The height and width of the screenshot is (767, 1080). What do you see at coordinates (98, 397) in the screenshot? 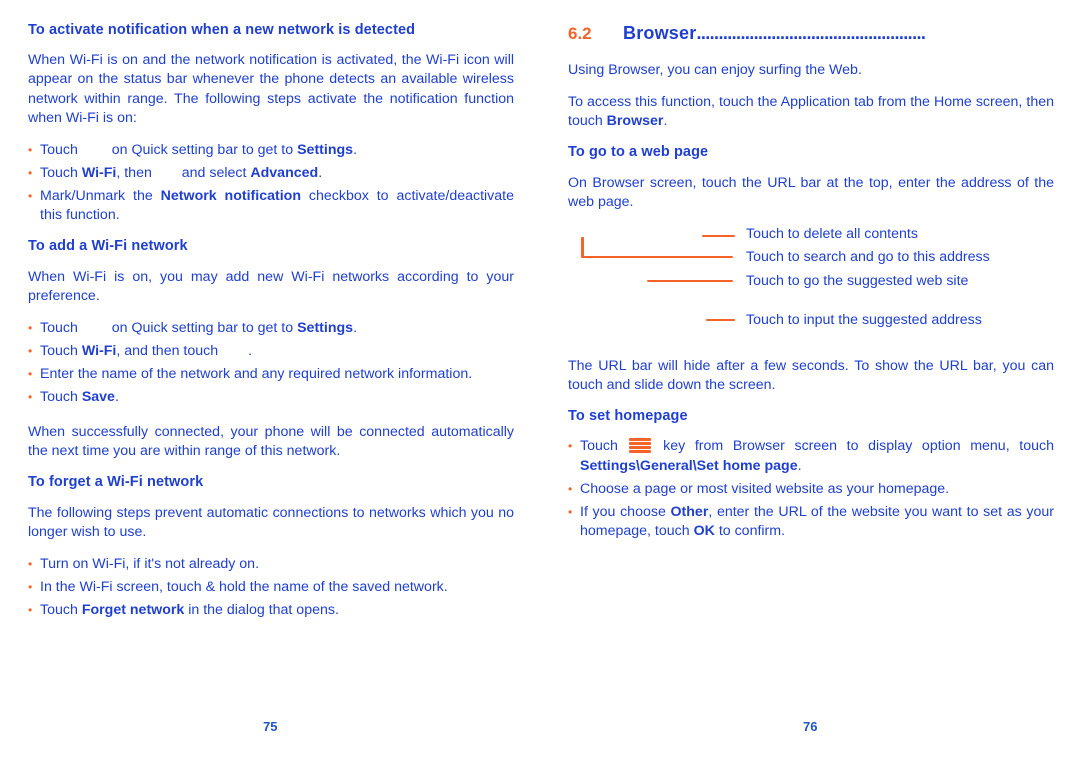
I see `bullet-text-bold: Save` at bounding box center [98, 397].